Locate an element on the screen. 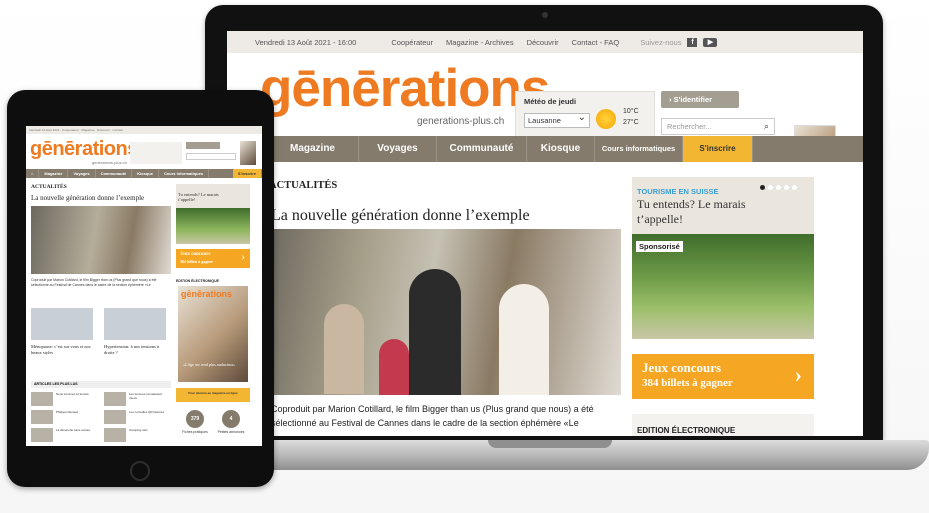  stat-label: Petites annonces is located at coordinates (231, 432).